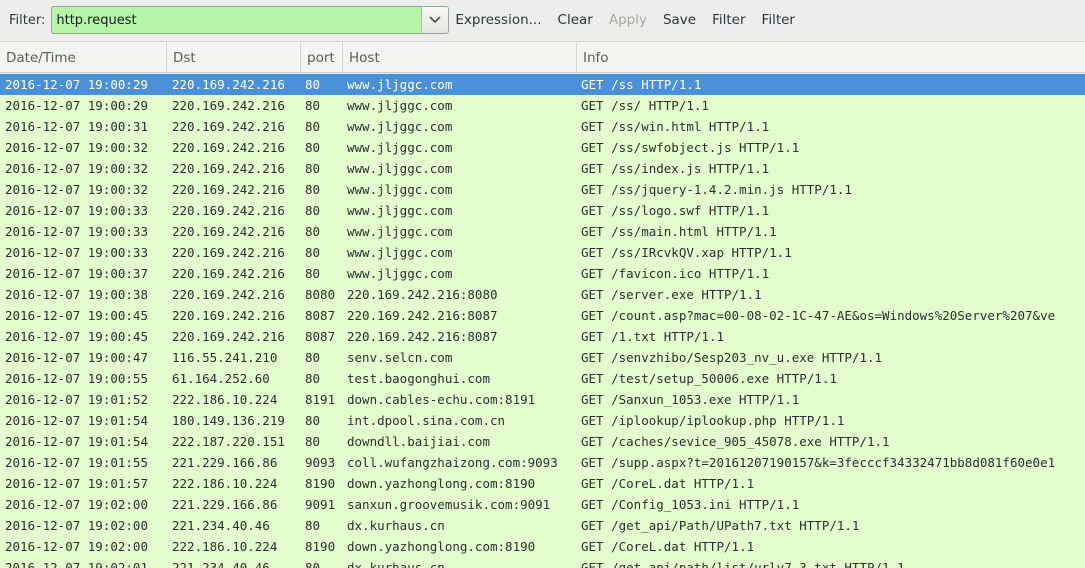 The image size is (1085, 568). I want to click on clear-button: Clear, so click(575, 20).